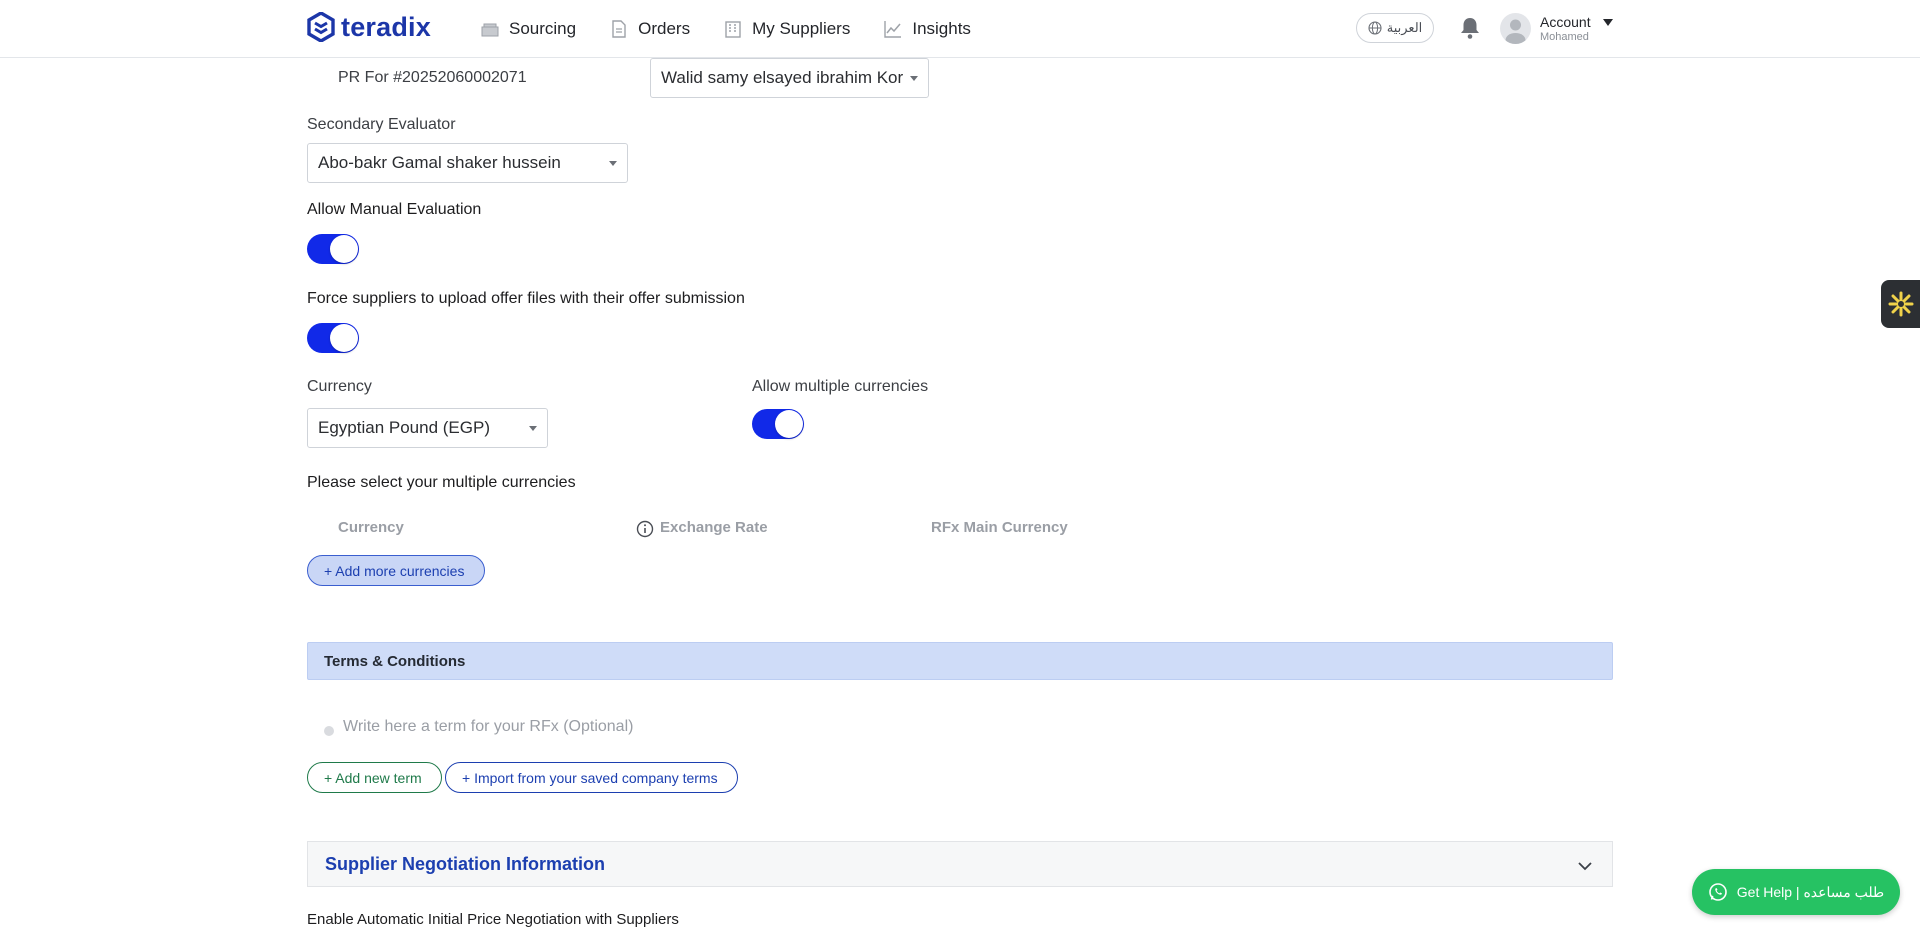 The width and height of the screenshot is (1920, 934). What do you see at coordinates (960, 864) in the screenshot?
I see `supplier-negotiation-accordion: Supplier Negotiation Information` at bounding box center [960, 864].